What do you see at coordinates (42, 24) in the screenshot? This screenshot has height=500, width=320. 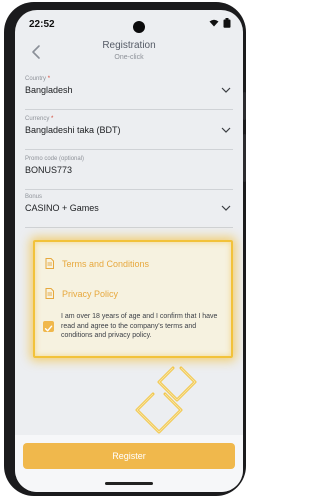 I see `status-time: 22:52` at bounding box center [42, 24].